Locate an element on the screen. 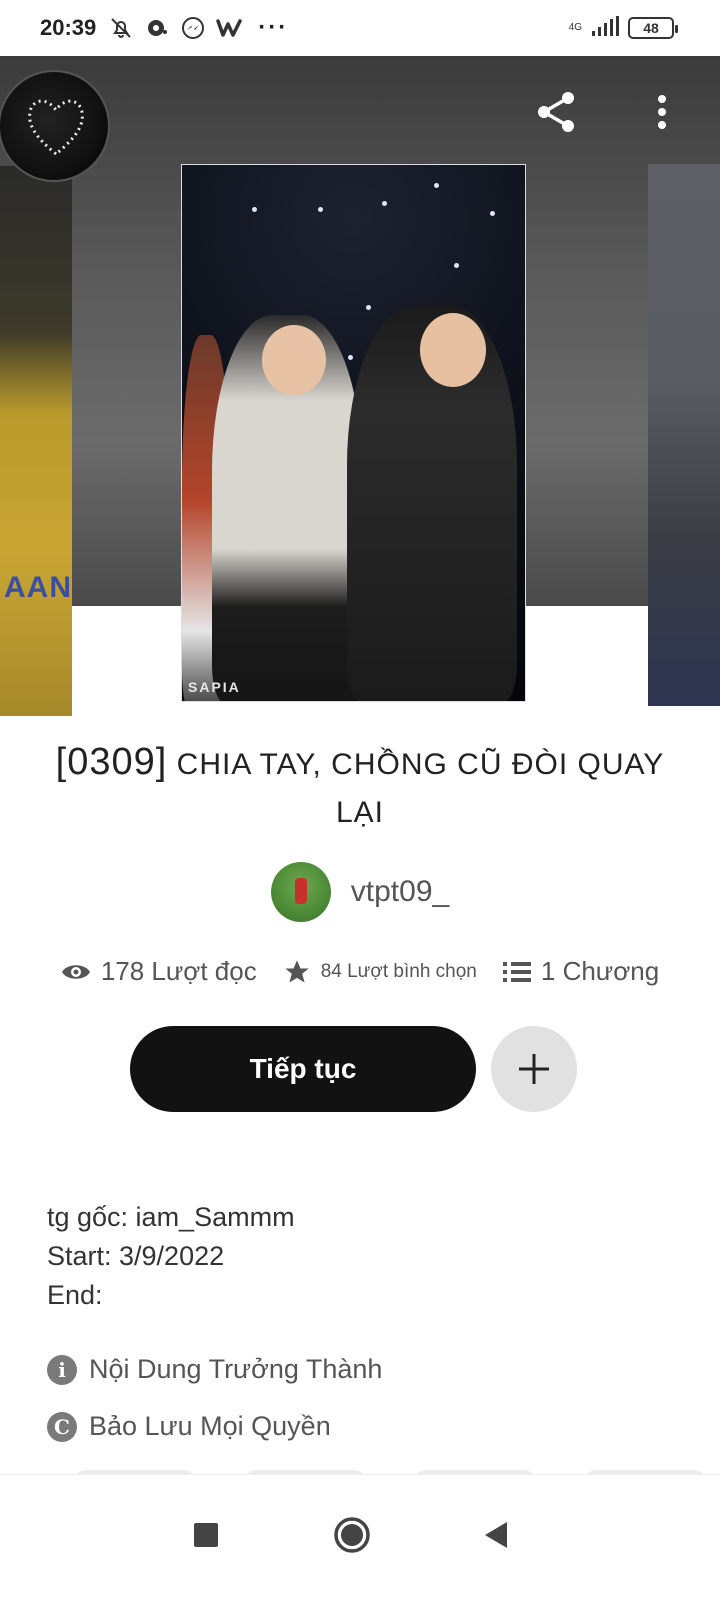 The width and height of the screenshot is (720, 1600). eye-icon is located at coordinates (75, 971).